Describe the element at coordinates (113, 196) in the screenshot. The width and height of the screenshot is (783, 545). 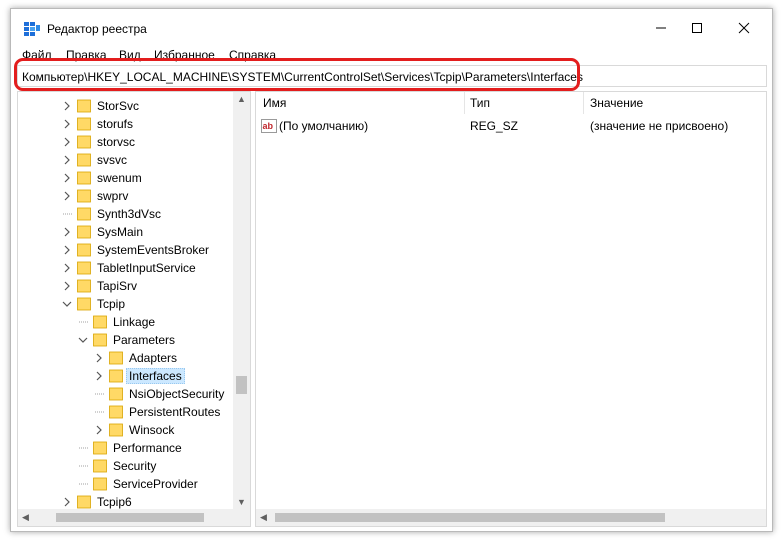
I see `tree-item-label: swprv` at that location.